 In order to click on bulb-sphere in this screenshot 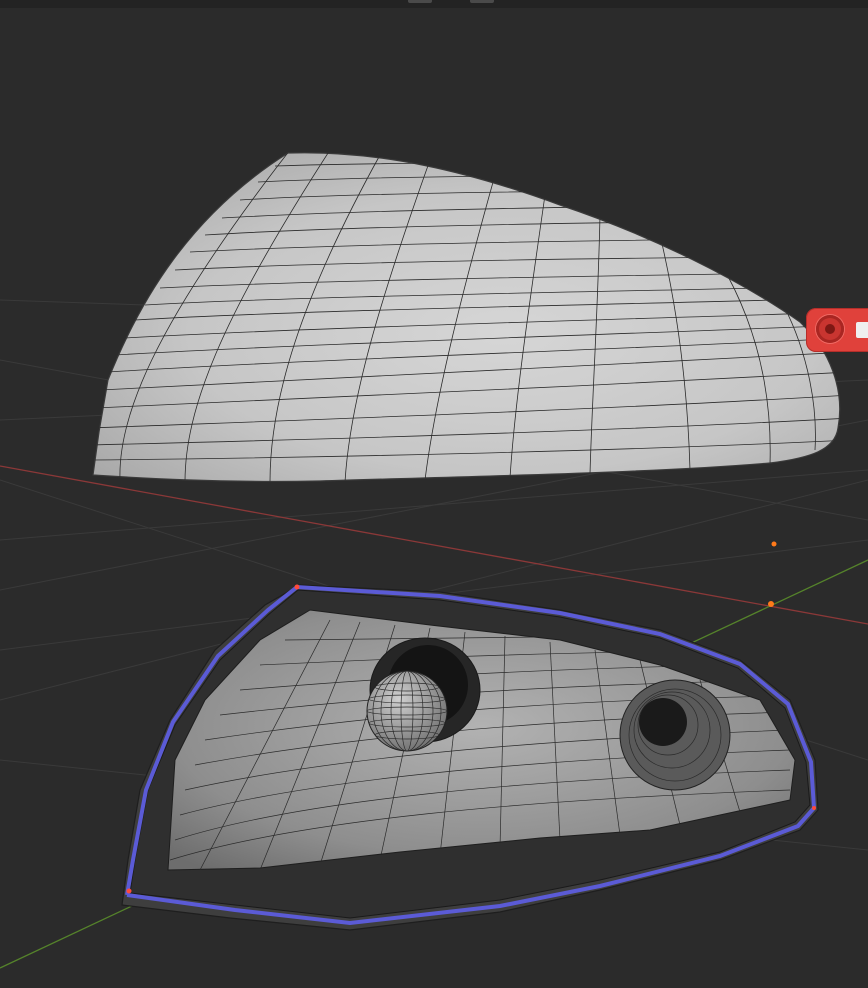, I will do `click(407, 711)`.